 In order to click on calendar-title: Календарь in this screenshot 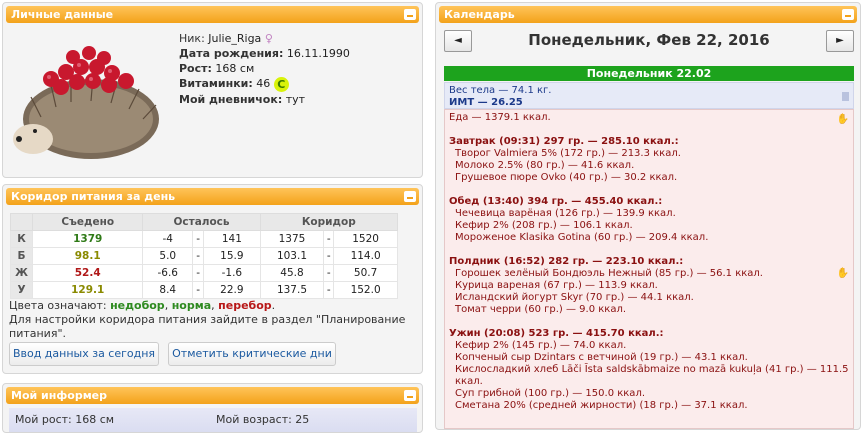, I will do `click(479, 14)`.